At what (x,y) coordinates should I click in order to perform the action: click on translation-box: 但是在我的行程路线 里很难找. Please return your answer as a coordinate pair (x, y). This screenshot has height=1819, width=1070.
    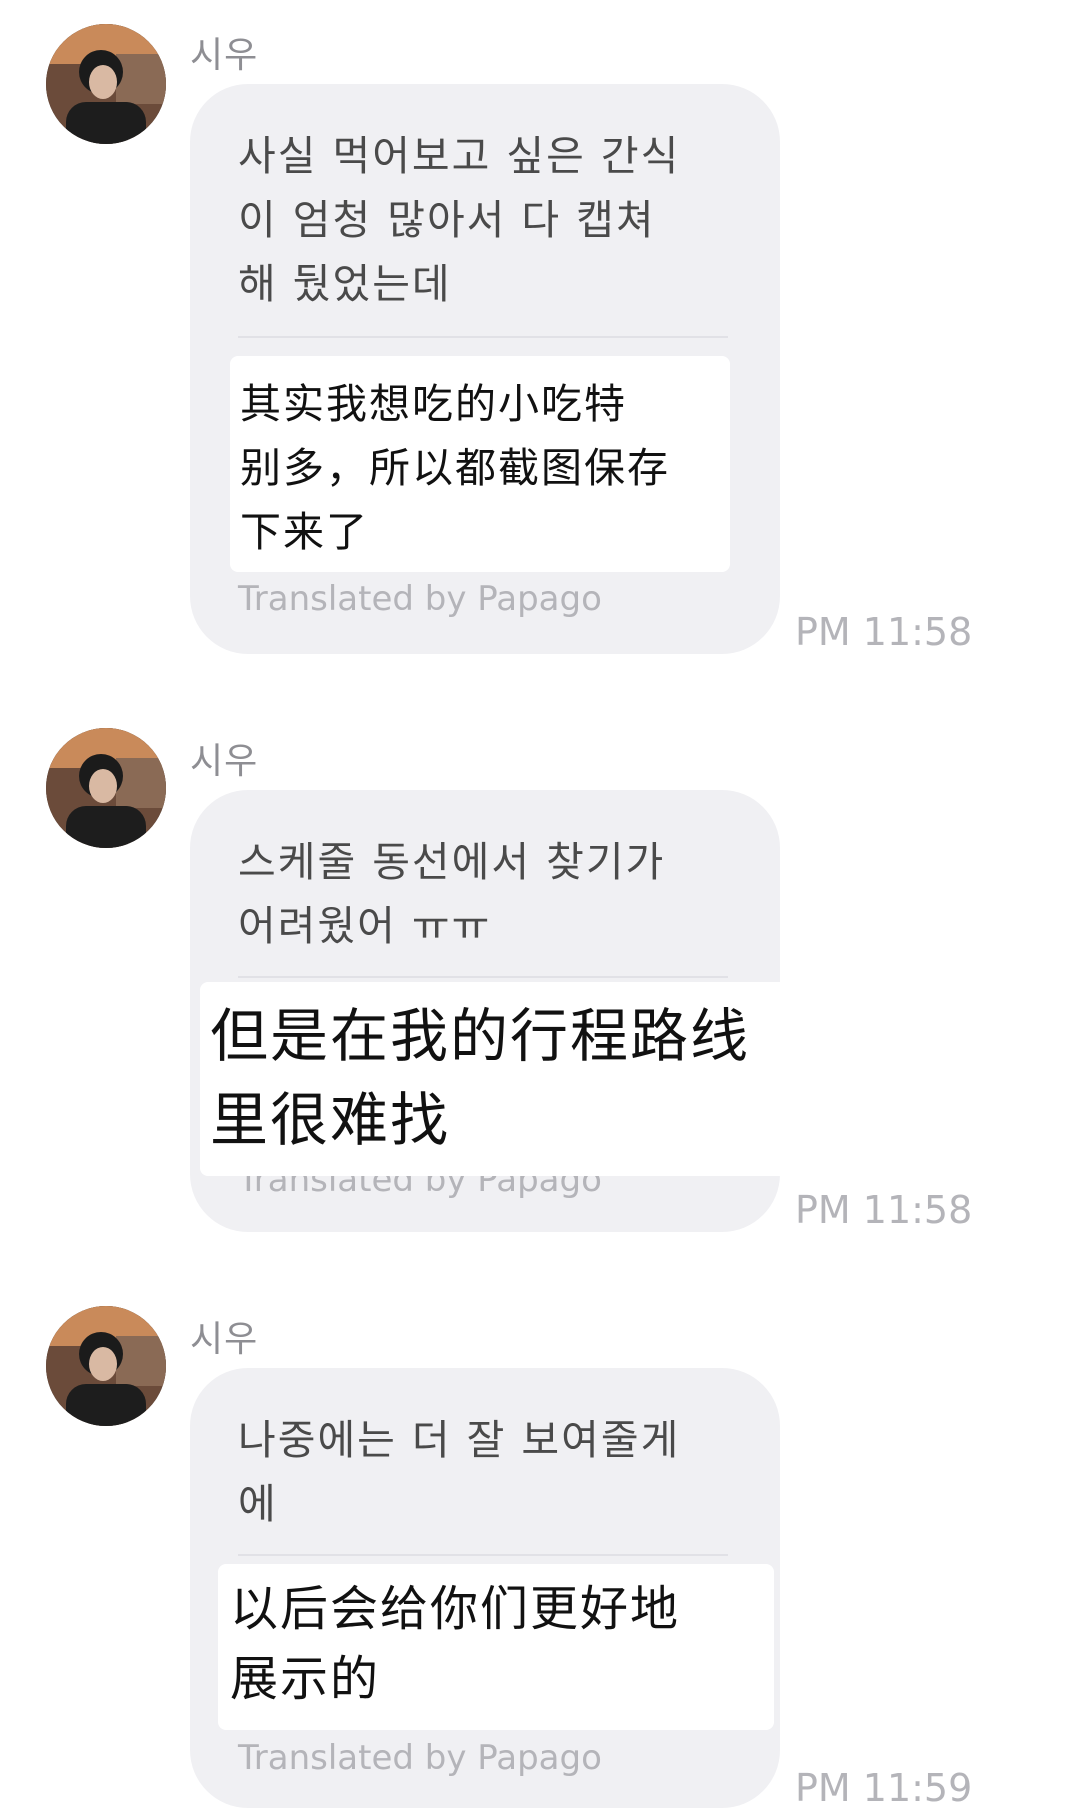
    Looking at the image, I should click on (495, 1079).